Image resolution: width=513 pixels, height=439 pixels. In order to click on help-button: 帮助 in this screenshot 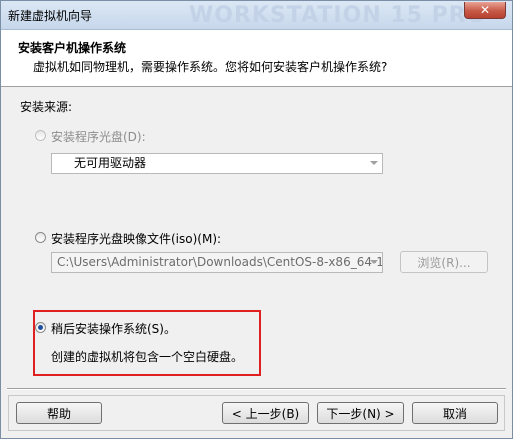, I will do `click(59, 413)`.